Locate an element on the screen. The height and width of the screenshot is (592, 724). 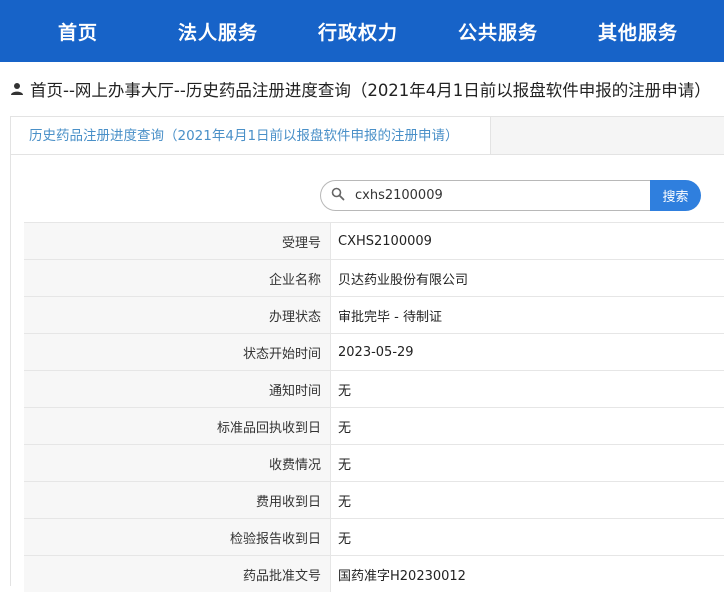
nav-item-administrative-power: 行政权力 is located at coordinates (358, 31).